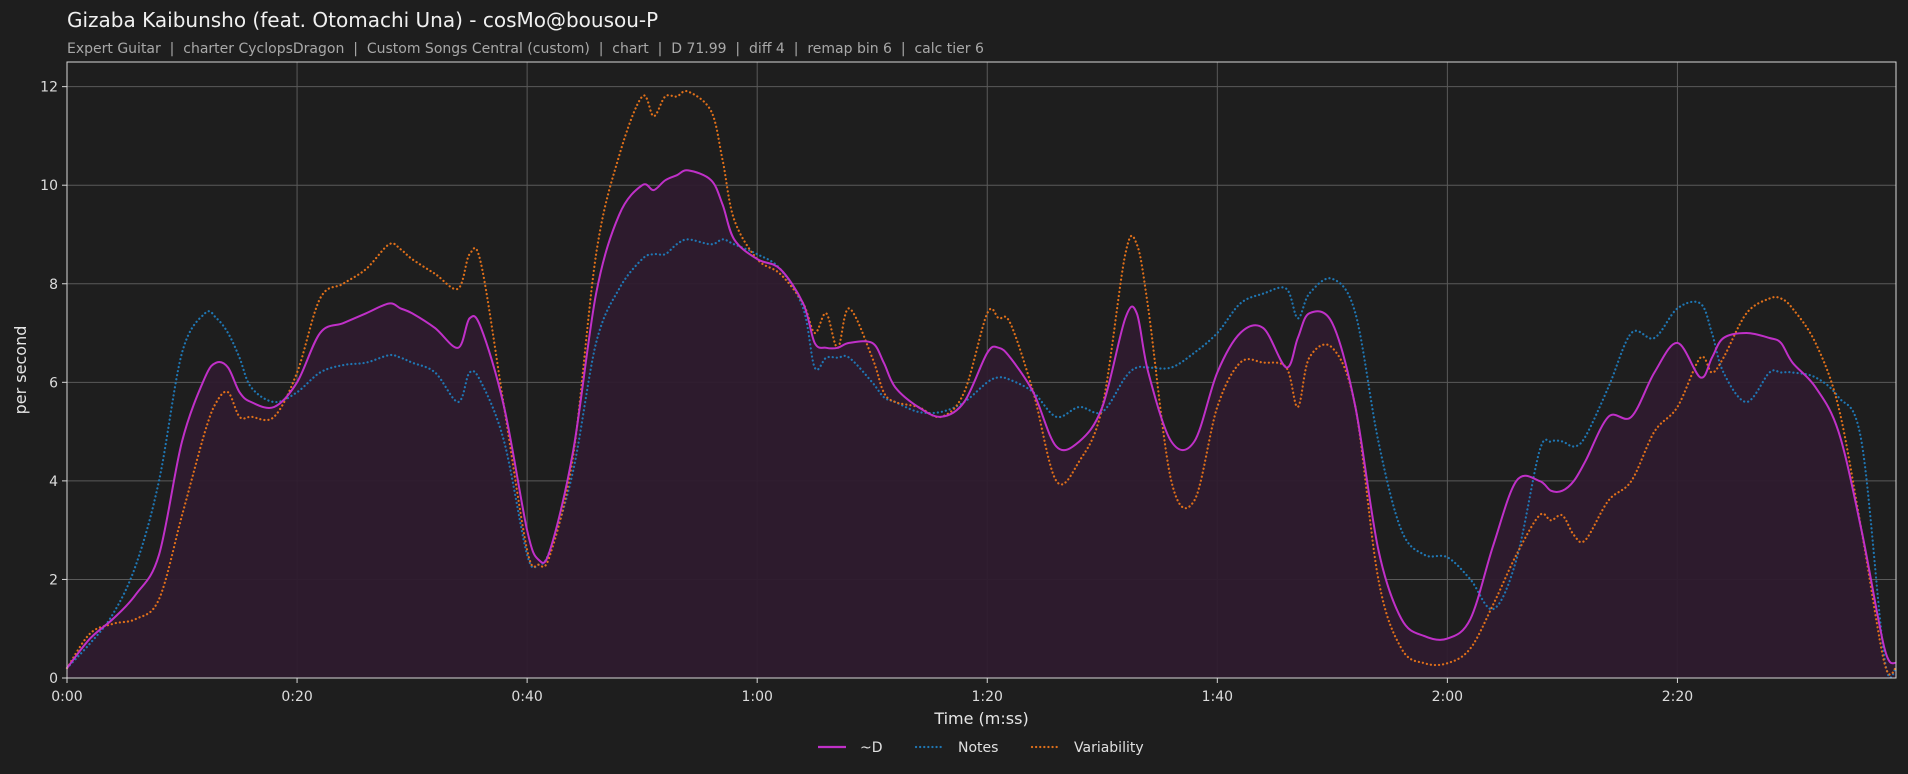  I want to click on legend: ~D Notes Variability, so click(981, 748).